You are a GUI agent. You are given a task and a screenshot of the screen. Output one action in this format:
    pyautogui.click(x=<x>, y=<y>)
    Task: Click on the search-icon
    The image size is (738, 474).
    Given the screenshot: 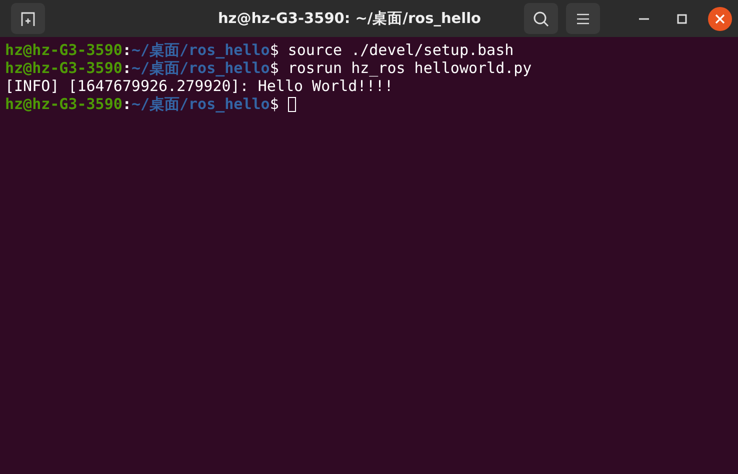 What is the action you would take?
    pyautogui.click(x=541, y=19)
    